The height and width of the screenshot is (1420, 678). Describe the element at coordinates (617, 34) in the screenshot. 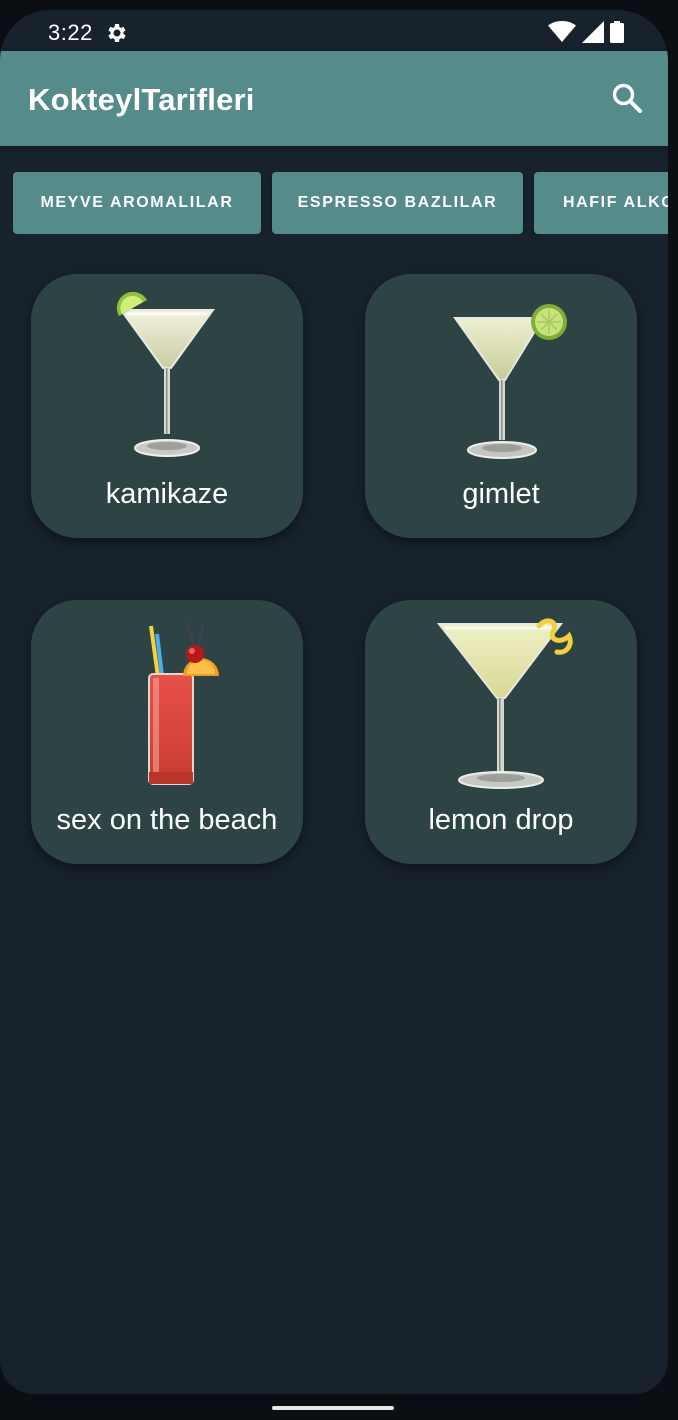

I see `battery-icon` at that location.